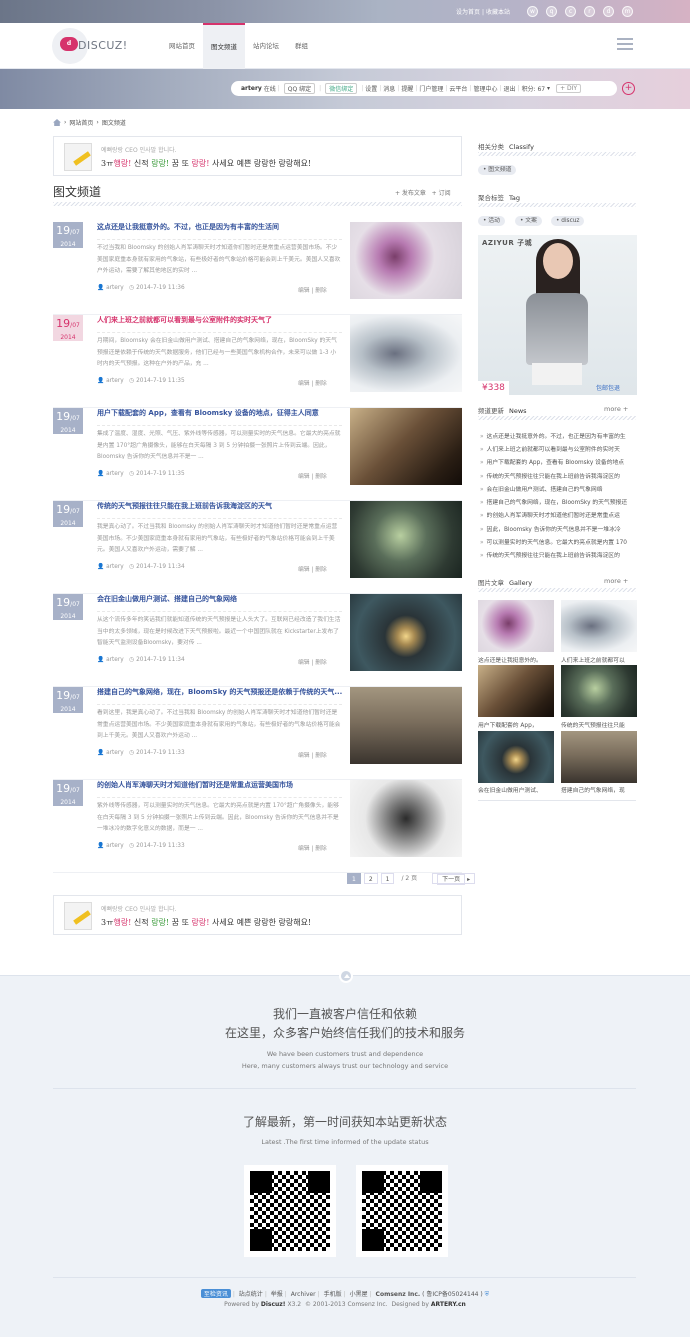 The height and width of the screenshot is (1337, 690). What do you see at coordinates (528, 221) in the screenshot?
I see `tag-item: • 文案` at bounding box center [528, 221].